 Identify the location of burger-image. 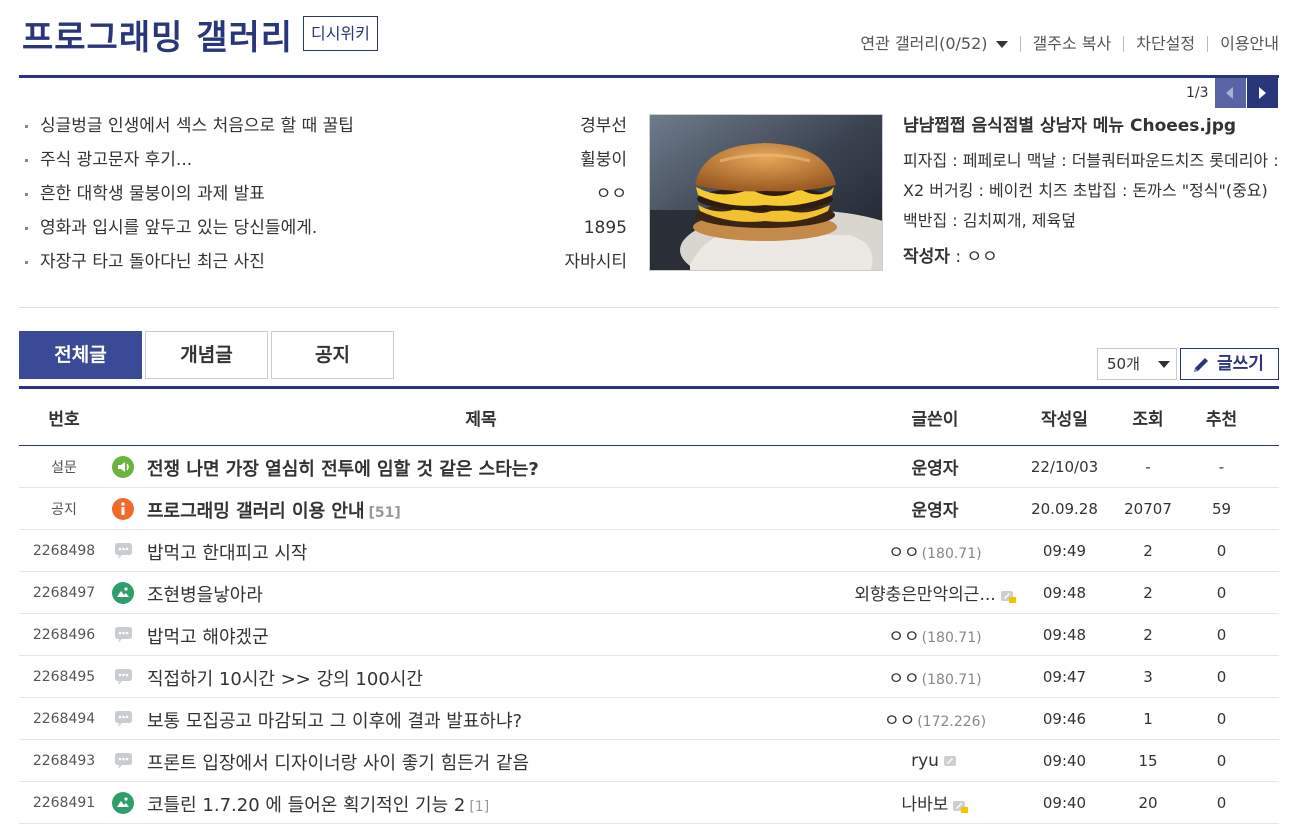
(766, 192).